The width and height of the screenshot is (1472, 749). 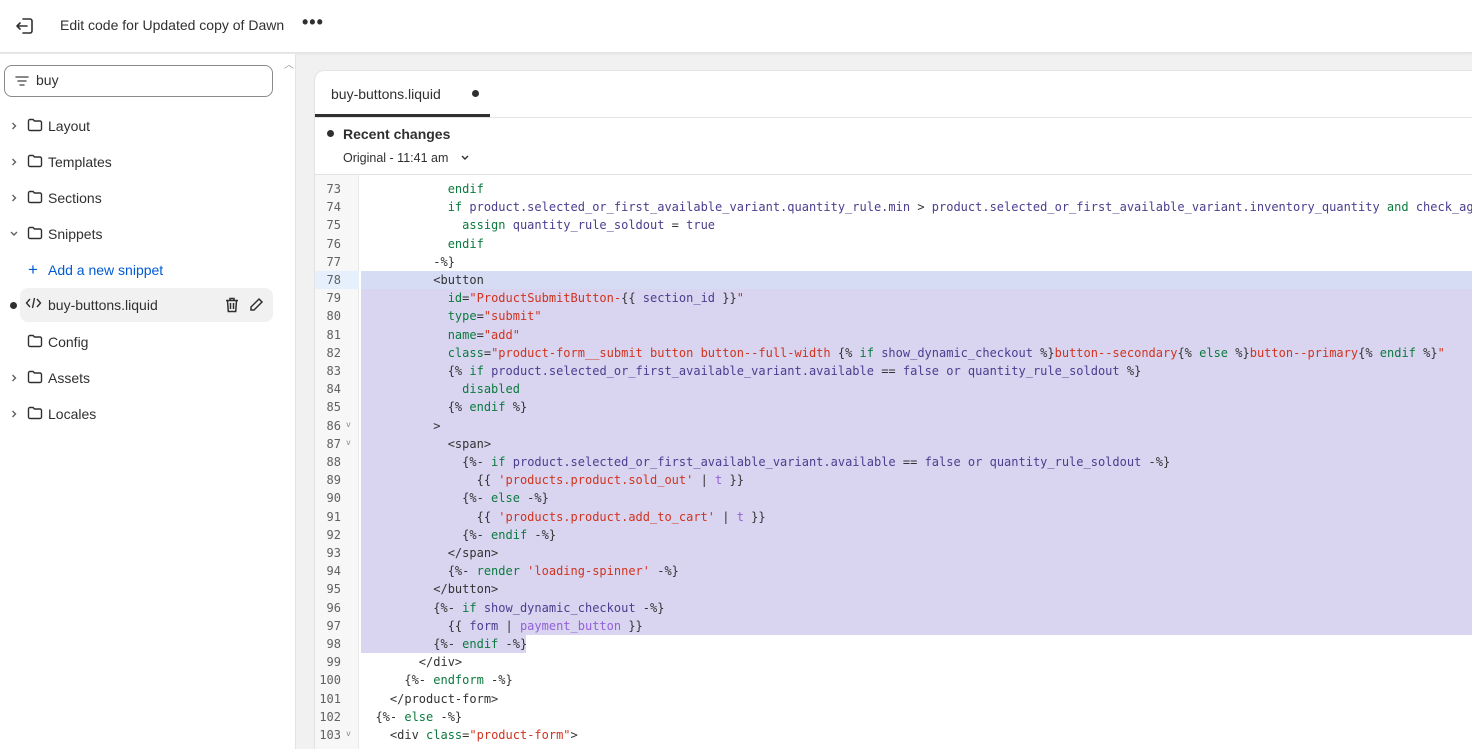 I want to click on code-token: disabled, so click(x=440, y=389).